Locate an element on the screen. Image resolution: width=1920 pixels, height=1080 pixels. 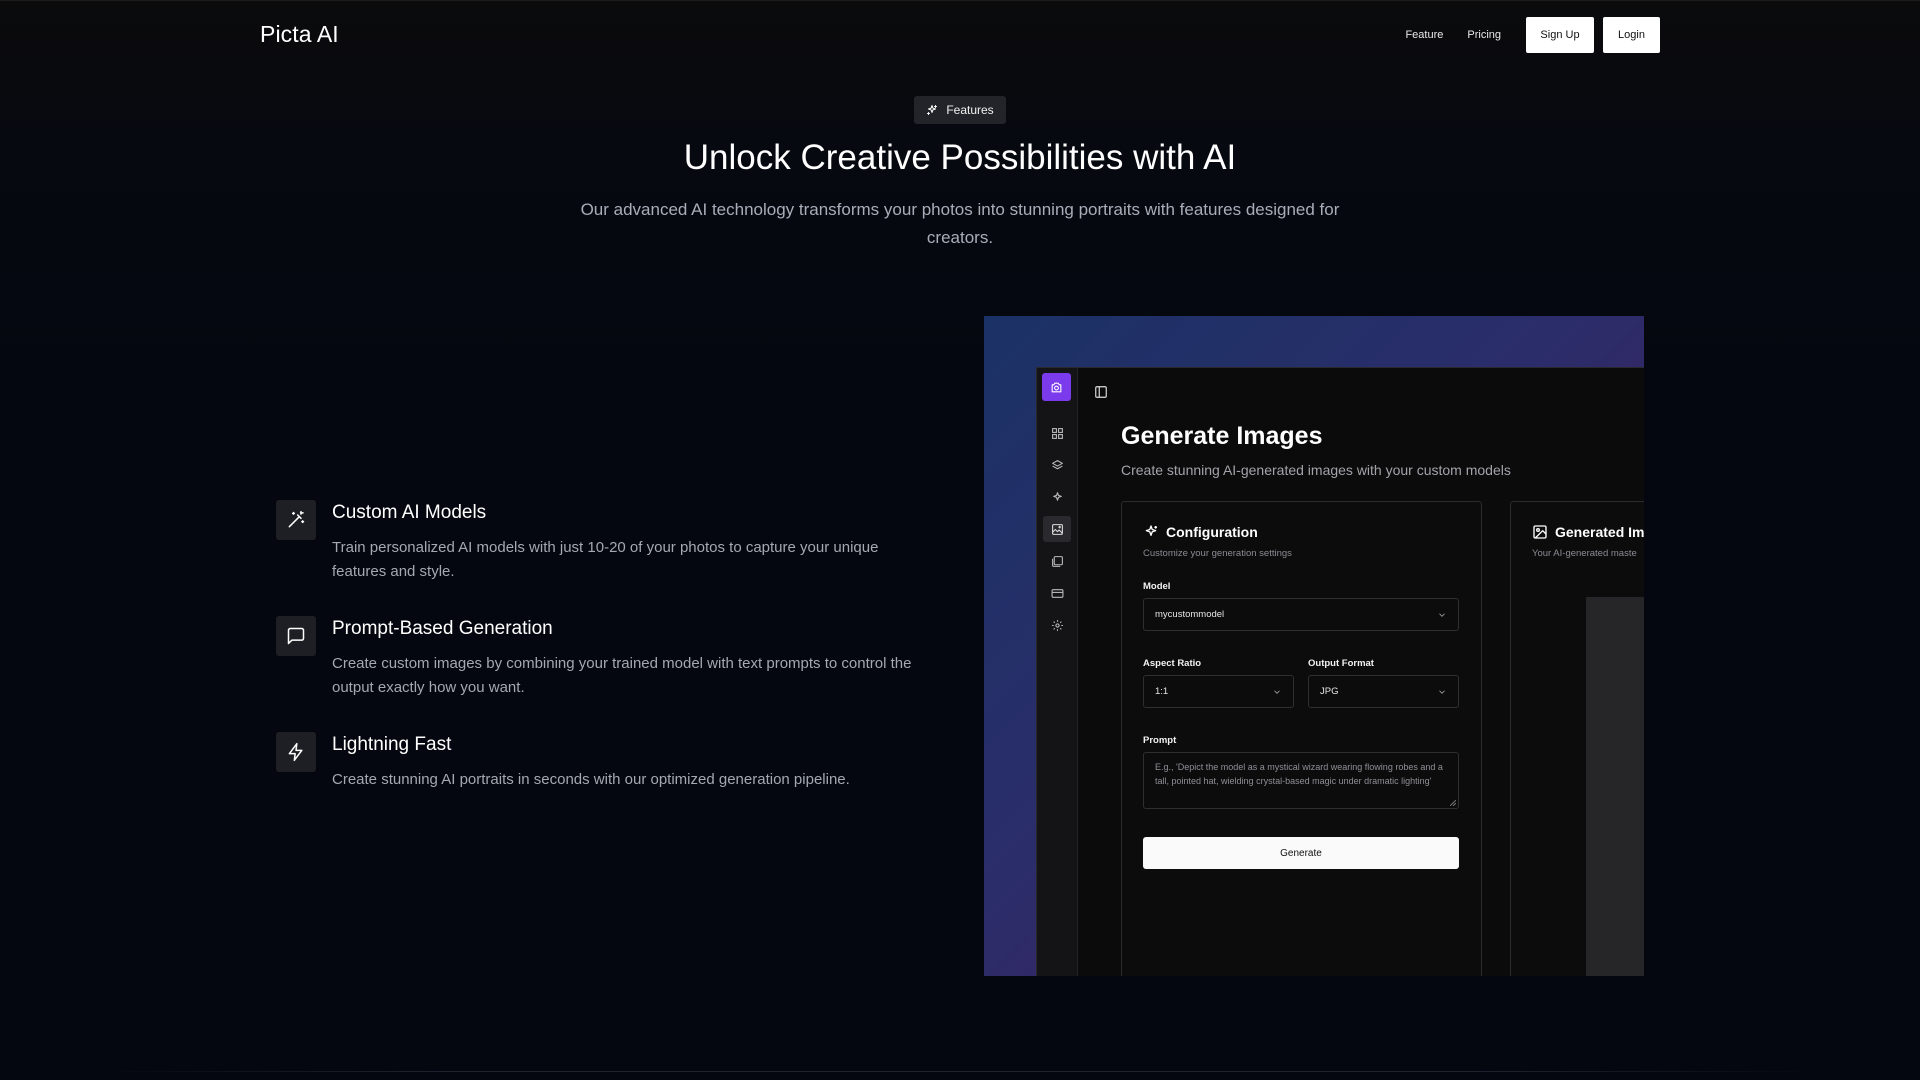
sidebar-item-dashboard is located at coordinates (1057, 433).